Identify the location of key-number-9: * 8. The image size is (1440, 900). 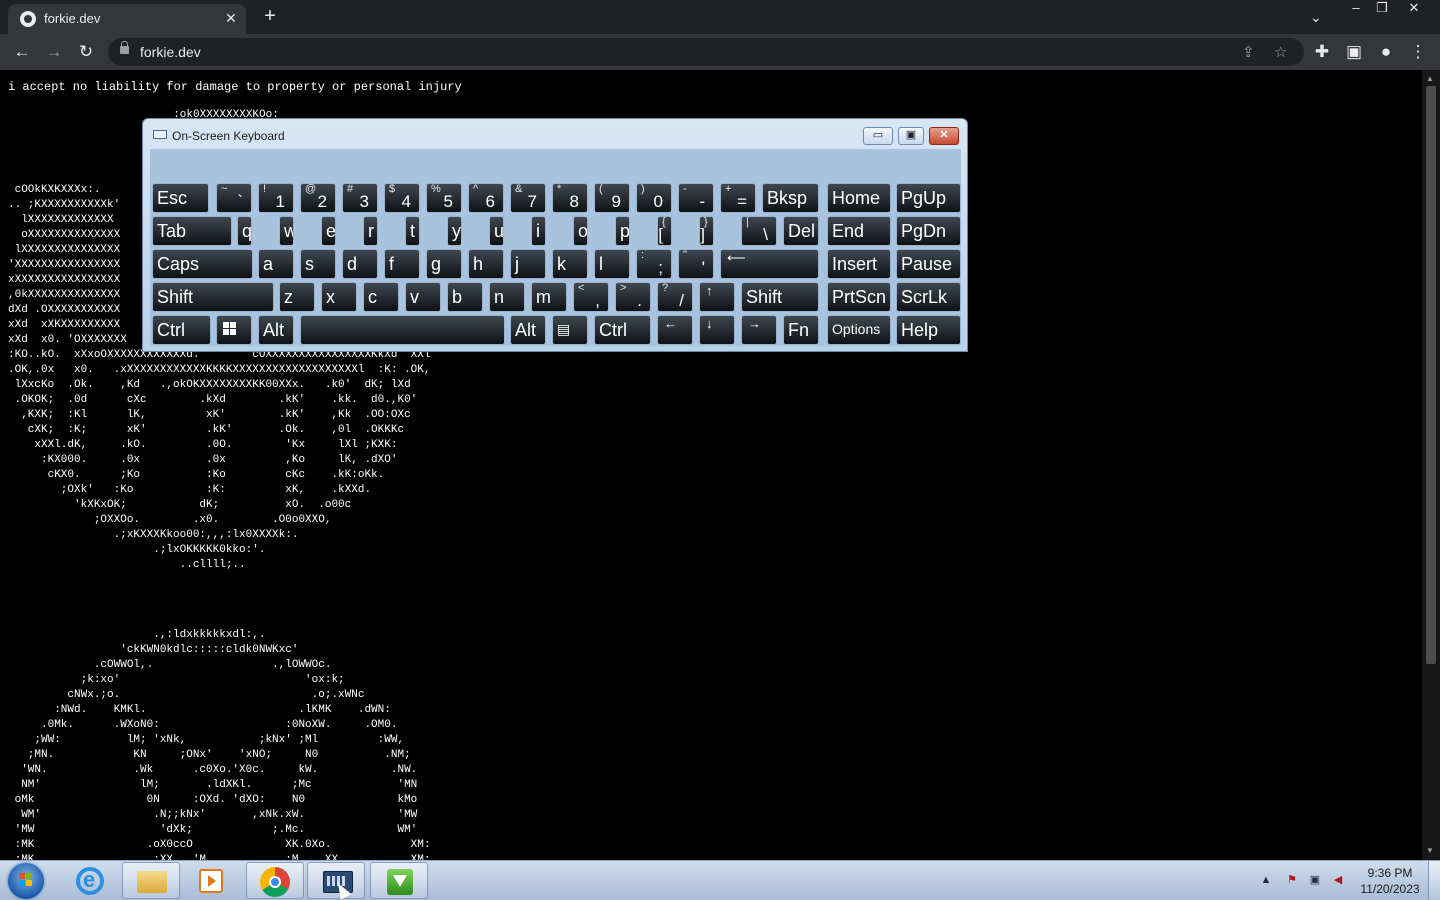
(570, 198).